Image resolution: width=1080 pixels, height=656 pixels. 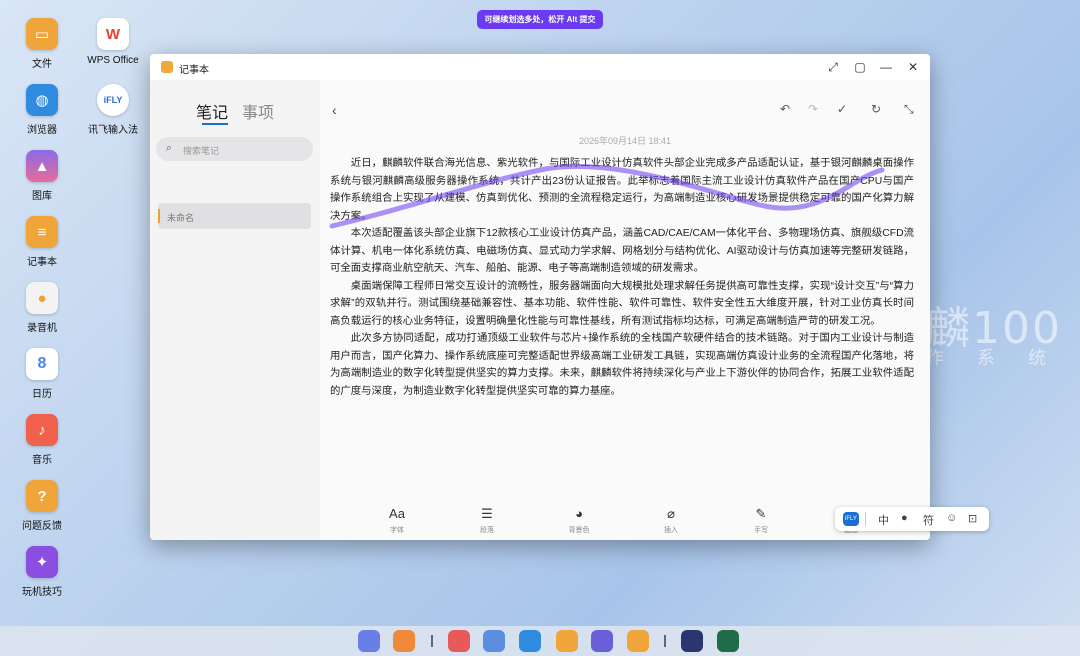 What do you see at coordinates (113, 34) in the screenshot?
I see `wps-icon: W` at bounding box center [113, 34].